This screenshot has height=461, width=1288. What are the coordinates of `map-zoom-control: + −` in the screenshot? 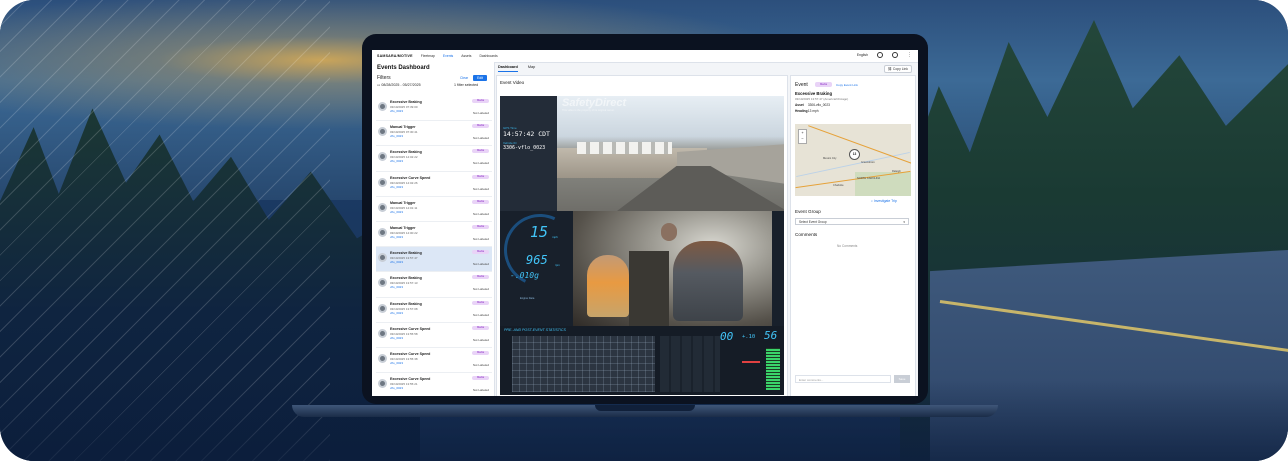 It's located at (802, 136).